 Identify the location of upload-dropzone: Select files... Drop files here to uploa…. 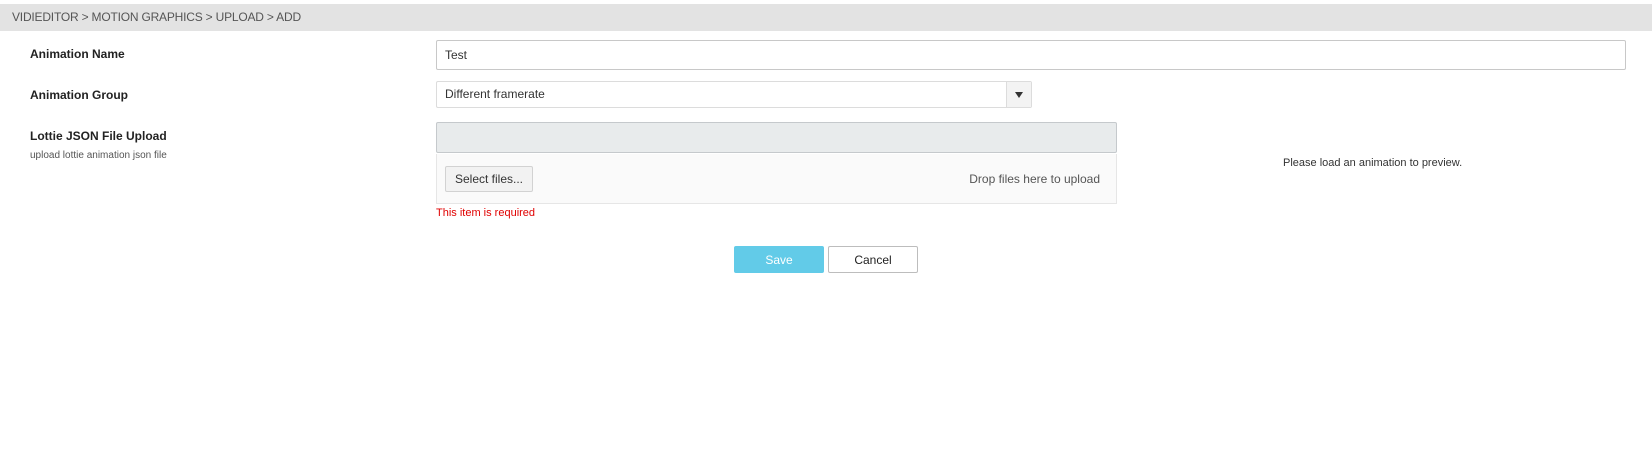
(776, 179).